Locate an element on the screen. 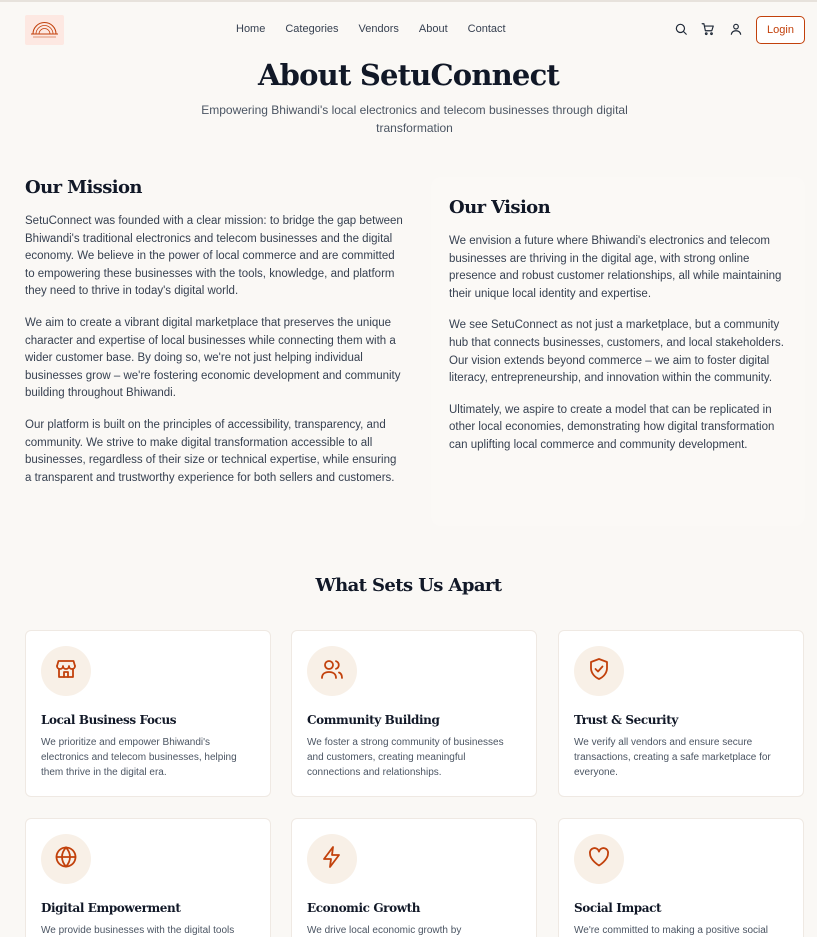  feature-title: Local Business Focus is located at coordinates (109, 720).